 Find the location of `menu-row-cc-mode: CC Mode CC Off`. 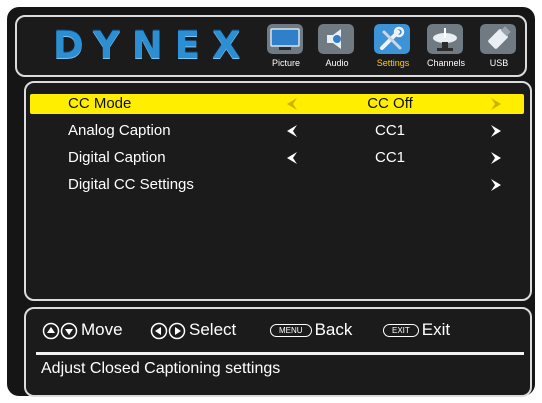

menu-row-cc-mode: CC Mode CC Off is located at coordinates (277, 104).